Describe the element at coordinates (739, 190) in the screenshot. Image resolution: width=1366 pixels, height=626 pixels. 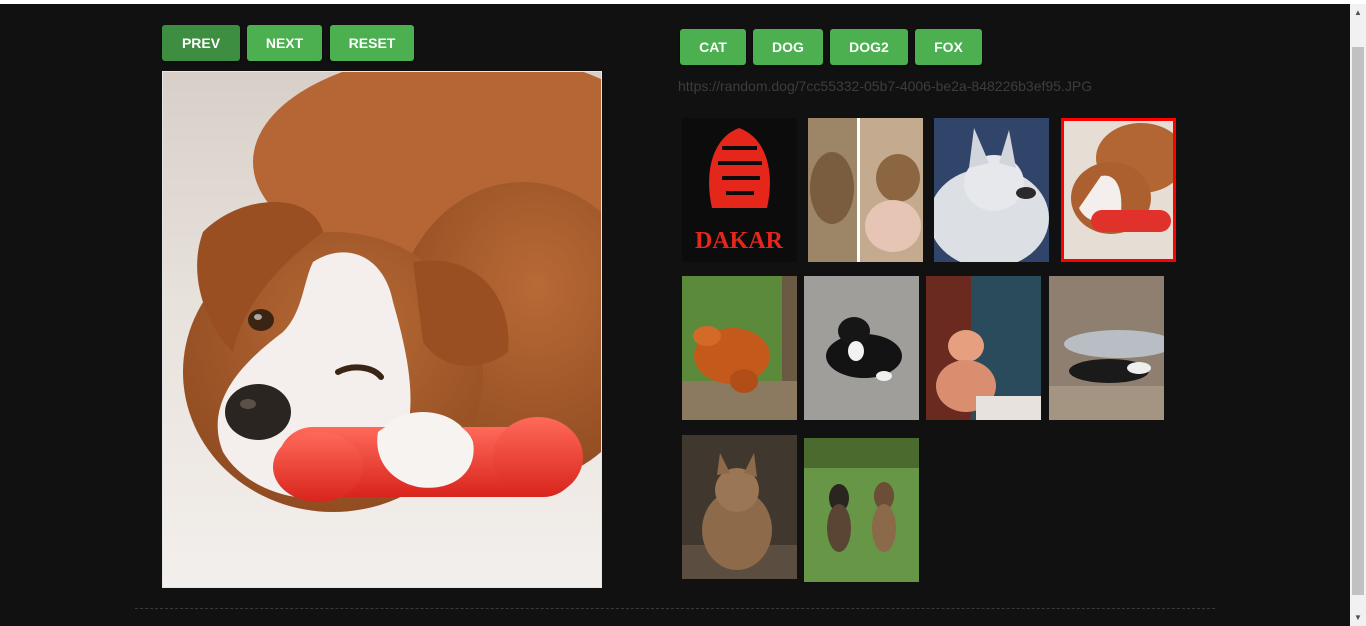
I see `thumbnail-dakar-logo: DAKAR` at that location.